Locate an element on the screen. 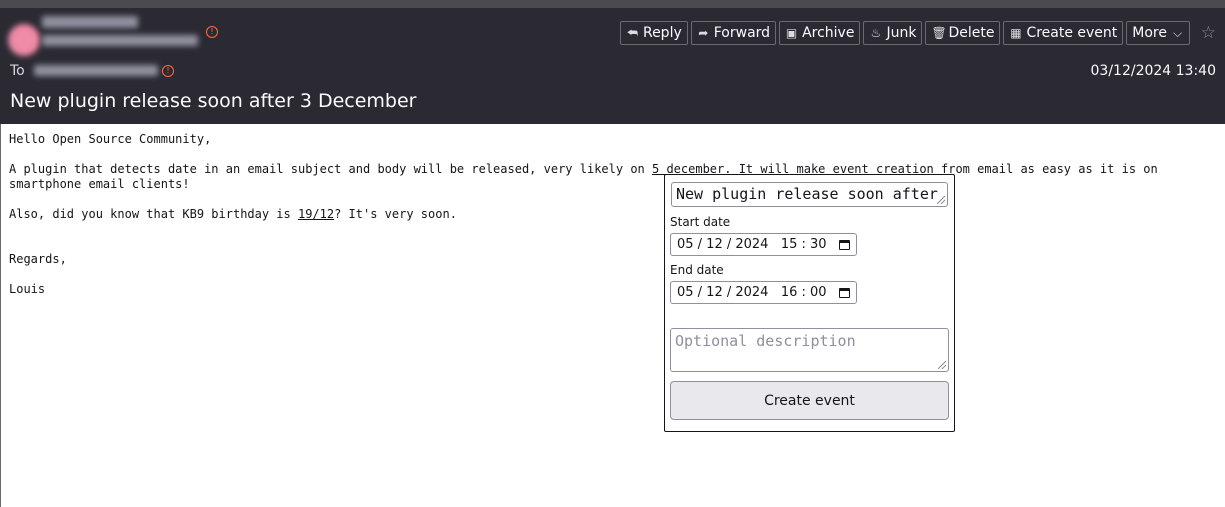 The image size is (1225, 507). delete-label: Delete is located at coordinates (971, 33).